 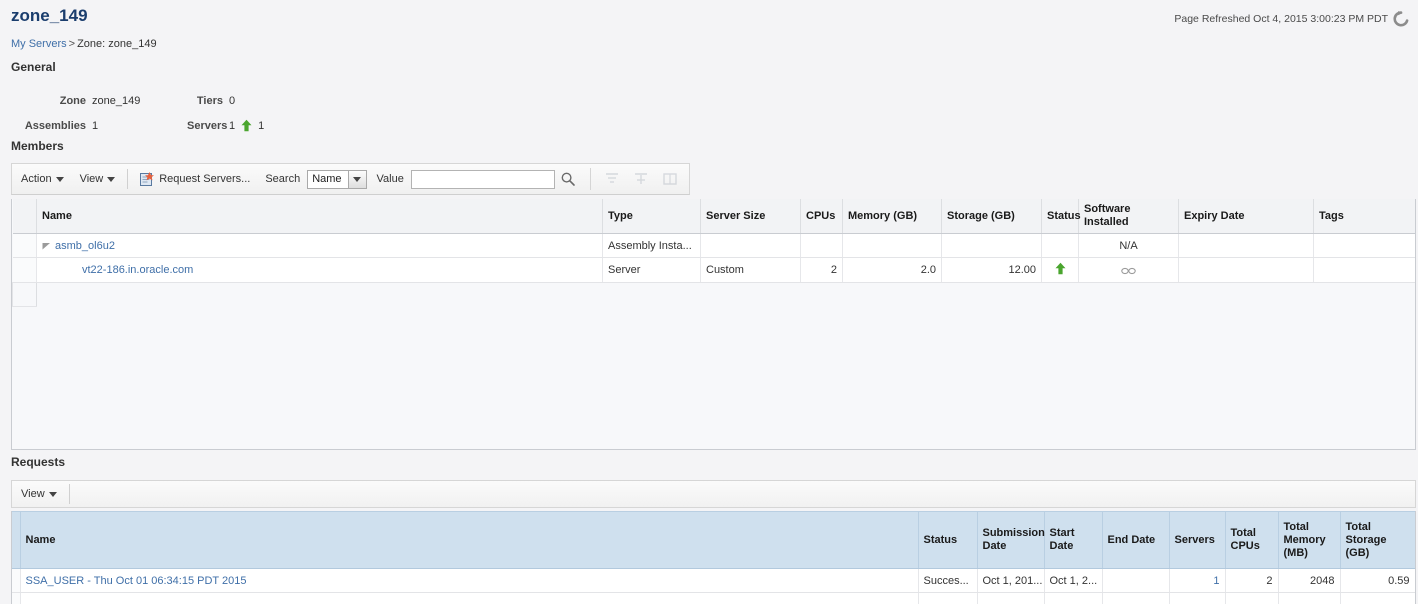 I want to click on member-server-size-cell: Custom, so click(x=750, y=270).